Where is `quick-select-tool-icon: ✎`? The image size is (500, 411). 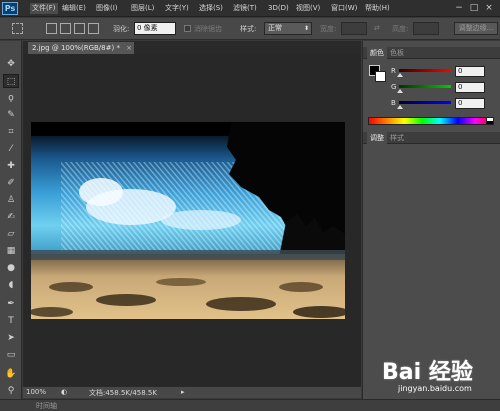 quick-select-tool-icon: ✎ is located at coordinates (11, 115).